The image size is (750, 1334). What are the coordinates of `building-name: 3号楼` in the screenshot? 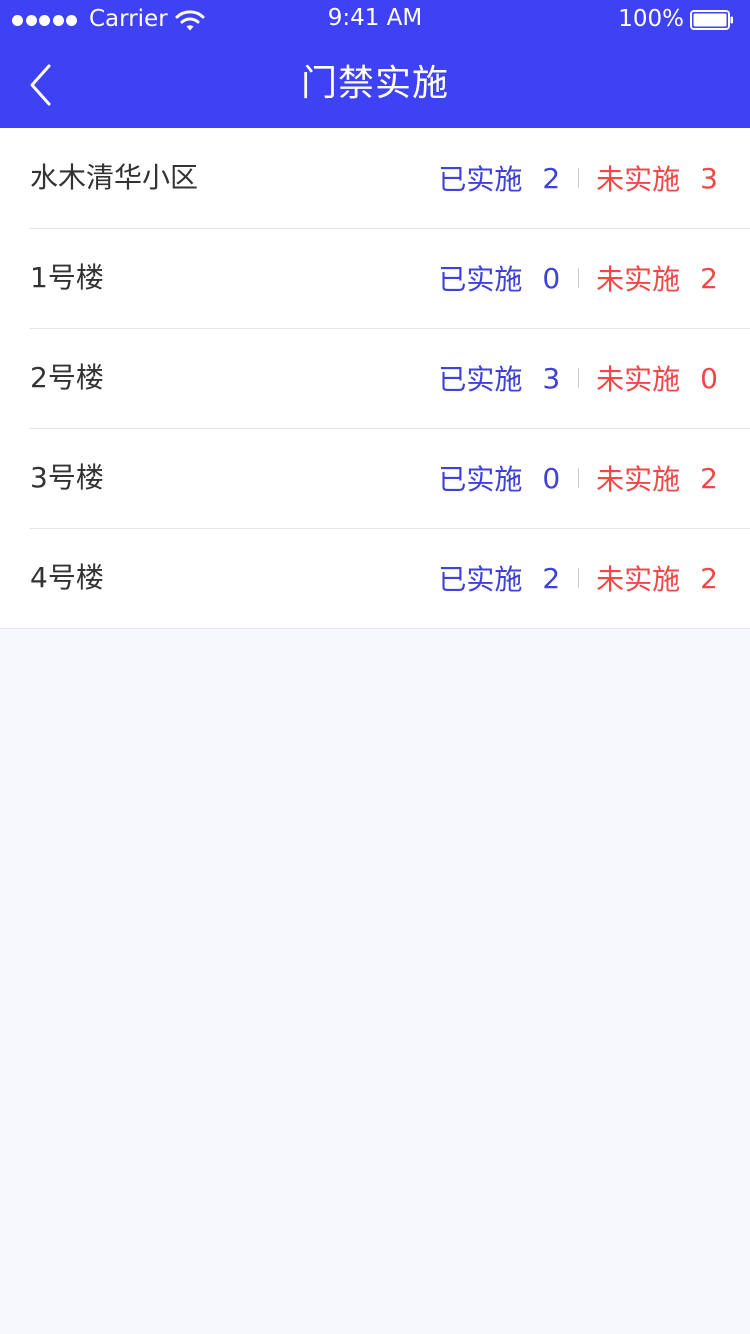 It's located at (67, 477).